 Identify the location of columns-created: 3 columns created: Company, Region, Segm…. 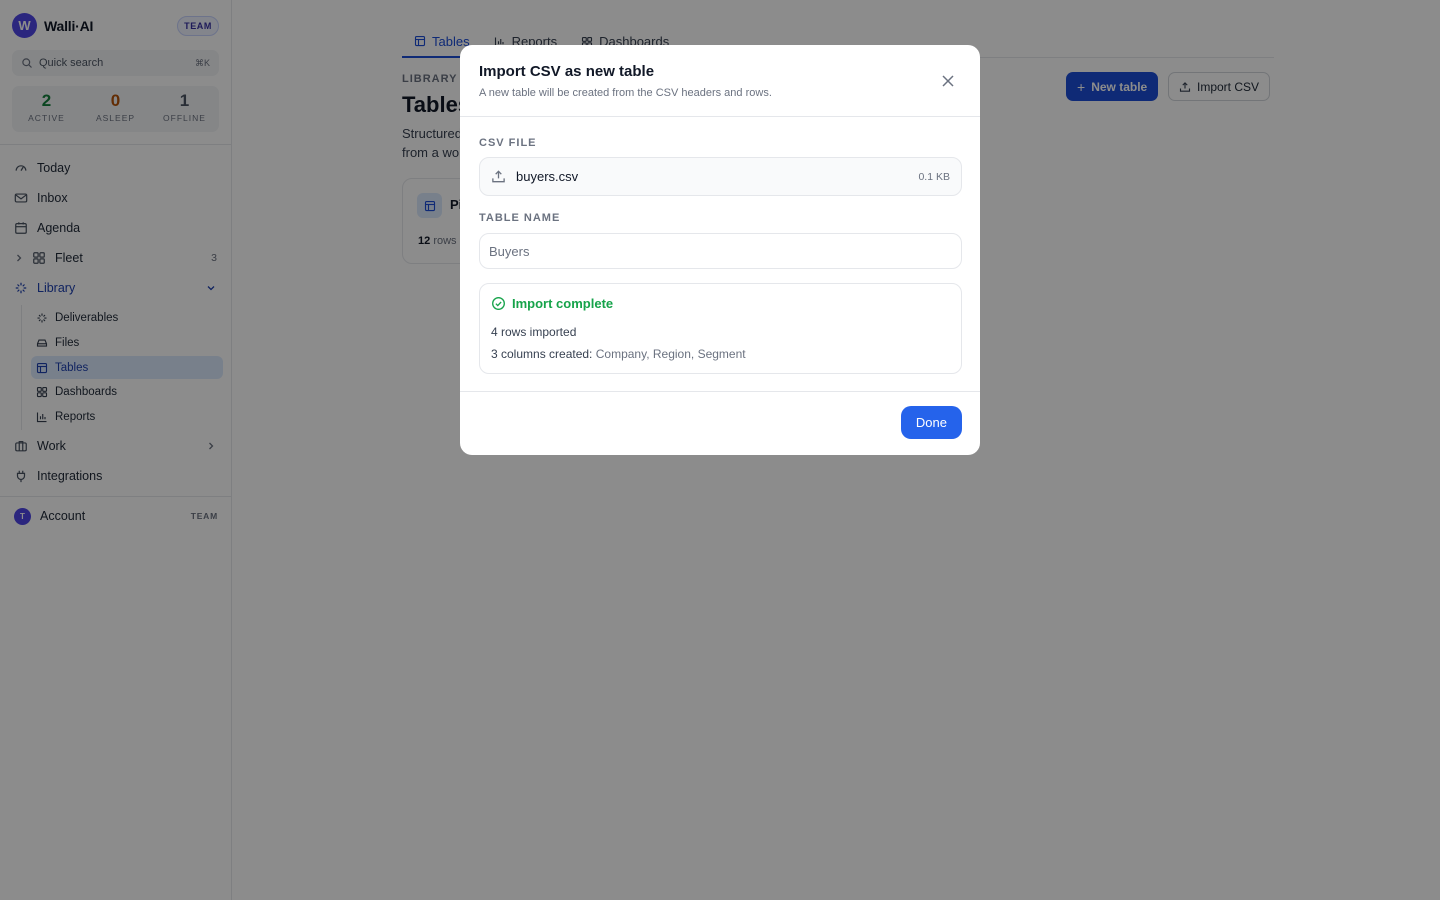
(618, 354).